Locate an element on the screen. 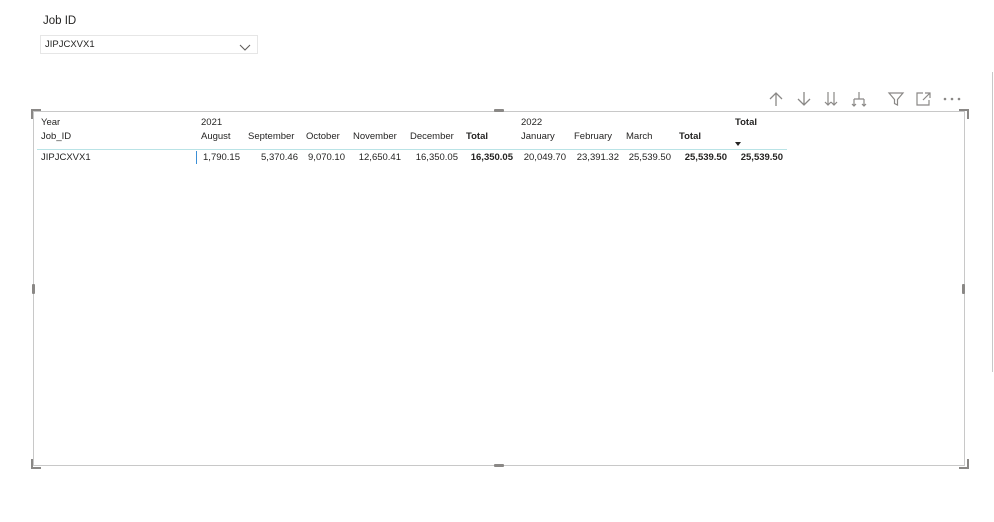  column-header-january: January is located at coordinates (538, 137).